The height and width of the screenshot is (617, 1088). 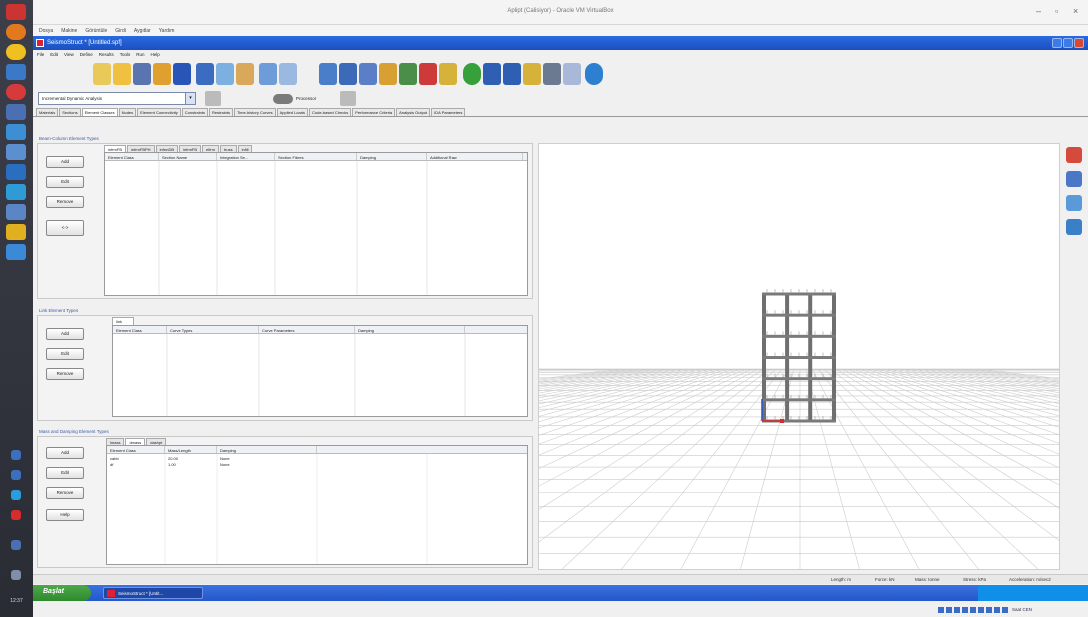 What do you see at coordinates (47, 112) in the screenshot?
I see `tab-materials: Materials` at bounding box center [47, 112].